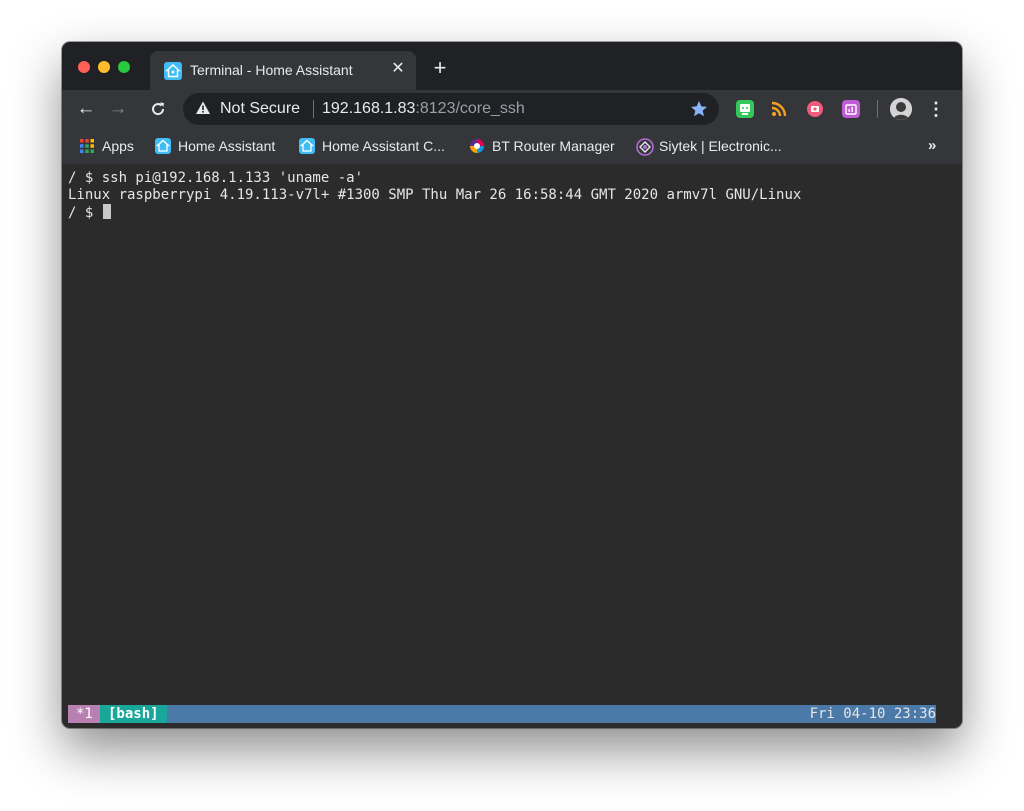 The width and height of the screenshot is (1024, 811). I want to click on terminal-gutter, so click(949, 714).